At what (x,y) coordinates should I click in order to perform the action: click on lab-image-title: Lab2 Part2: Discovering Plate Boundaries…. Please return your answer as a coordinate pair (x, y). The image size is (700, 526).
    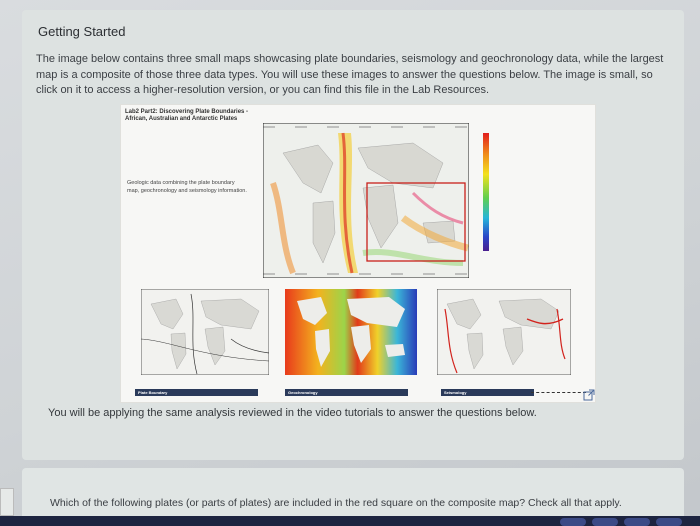
    Looking at the image, I should click on (195, 116).